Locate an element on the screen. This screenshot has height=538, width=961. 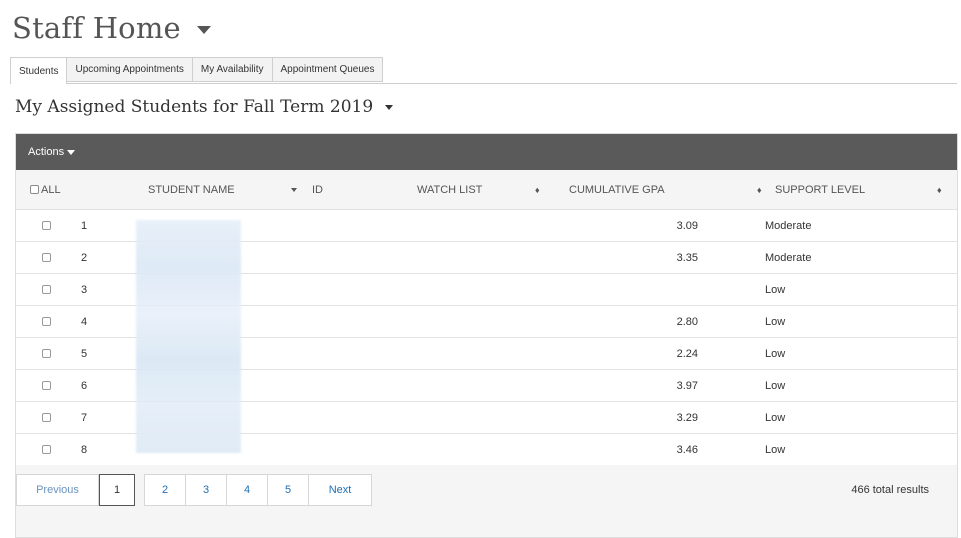
gpa-value: 3.29 is located at coordinates (687, 417).